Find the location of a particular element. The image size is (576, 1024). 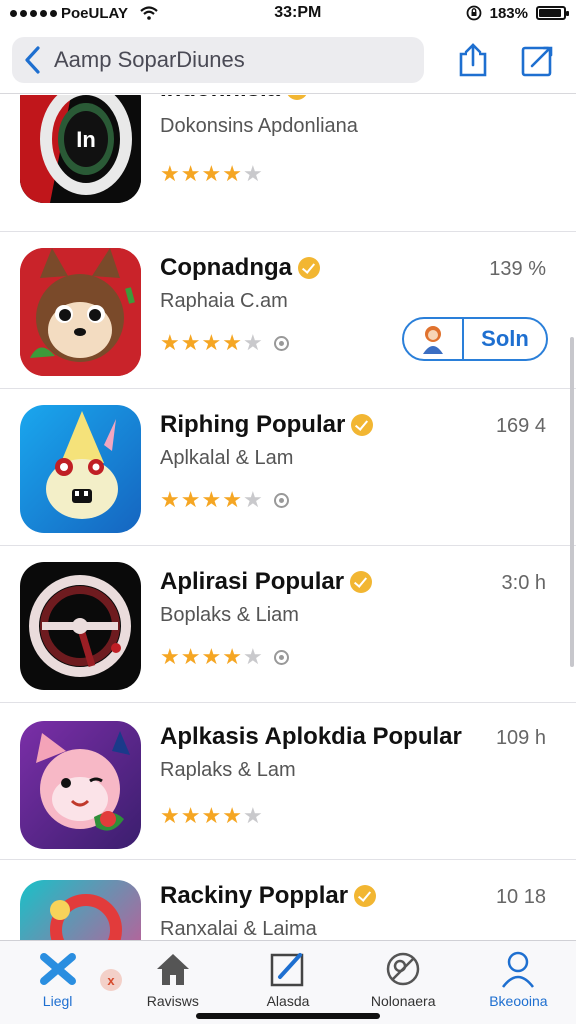

get-button: Soln is located at coordinates (475, 339).